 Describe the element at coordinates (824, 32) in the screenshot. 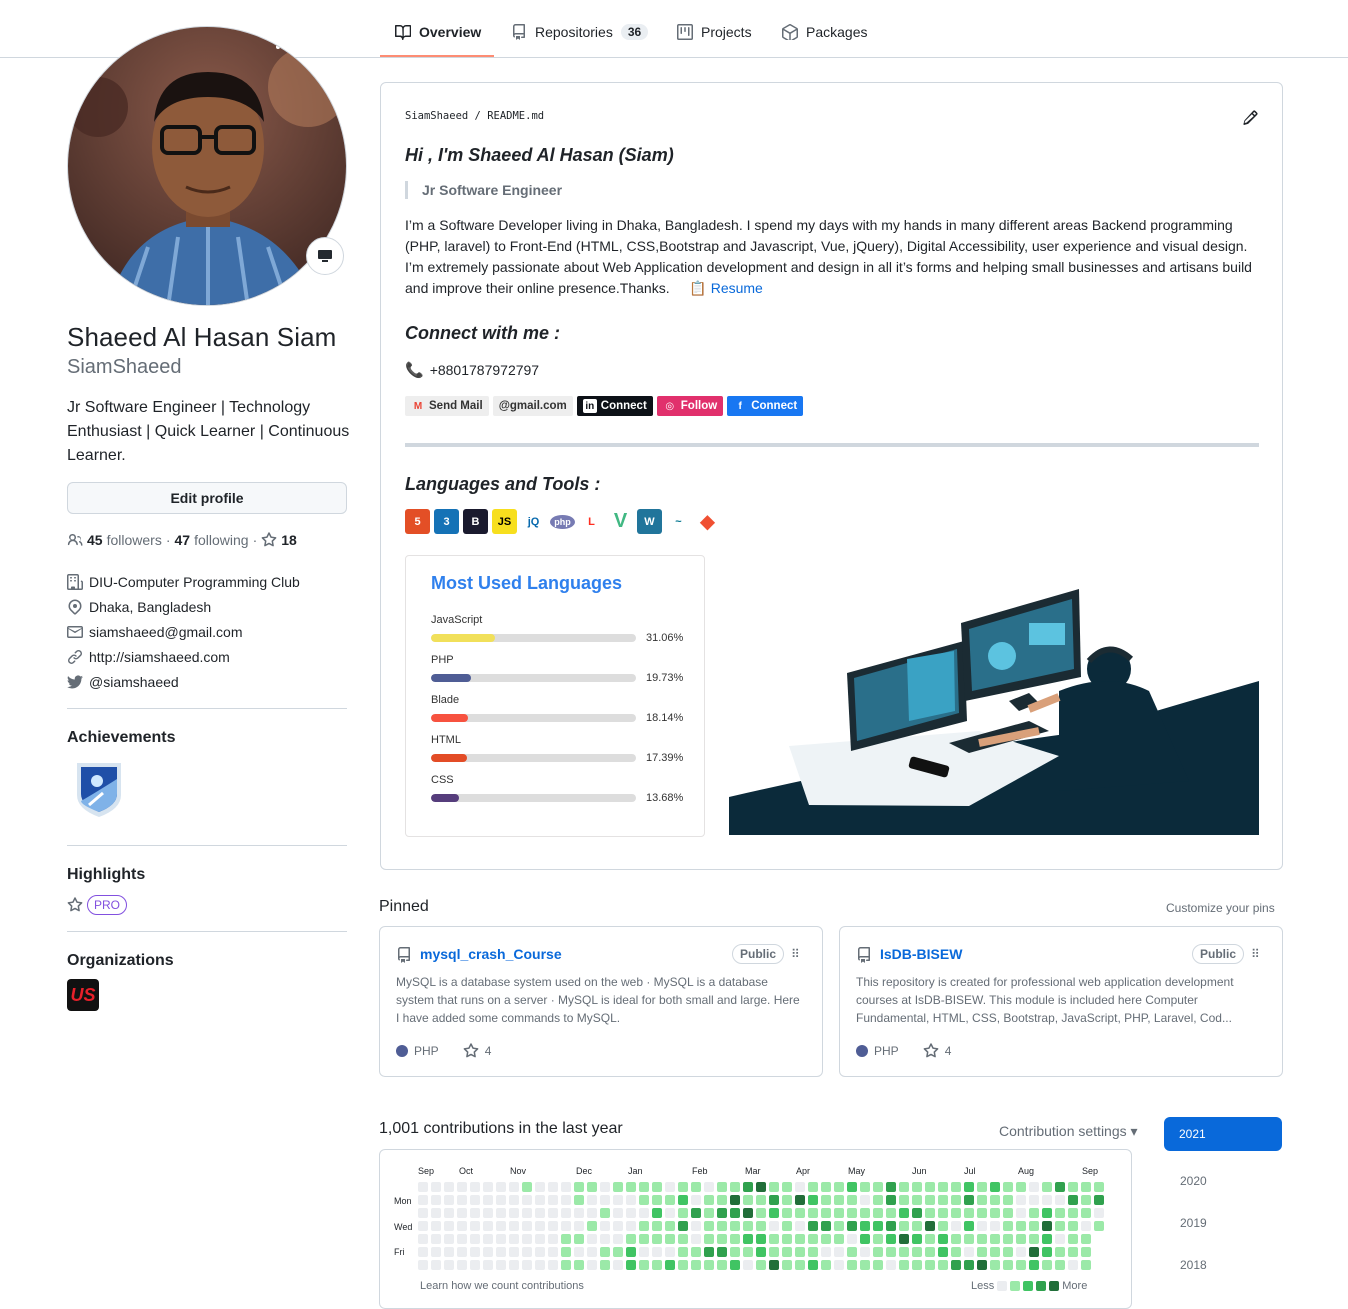

I see `tab-packages: Packages` at that location.